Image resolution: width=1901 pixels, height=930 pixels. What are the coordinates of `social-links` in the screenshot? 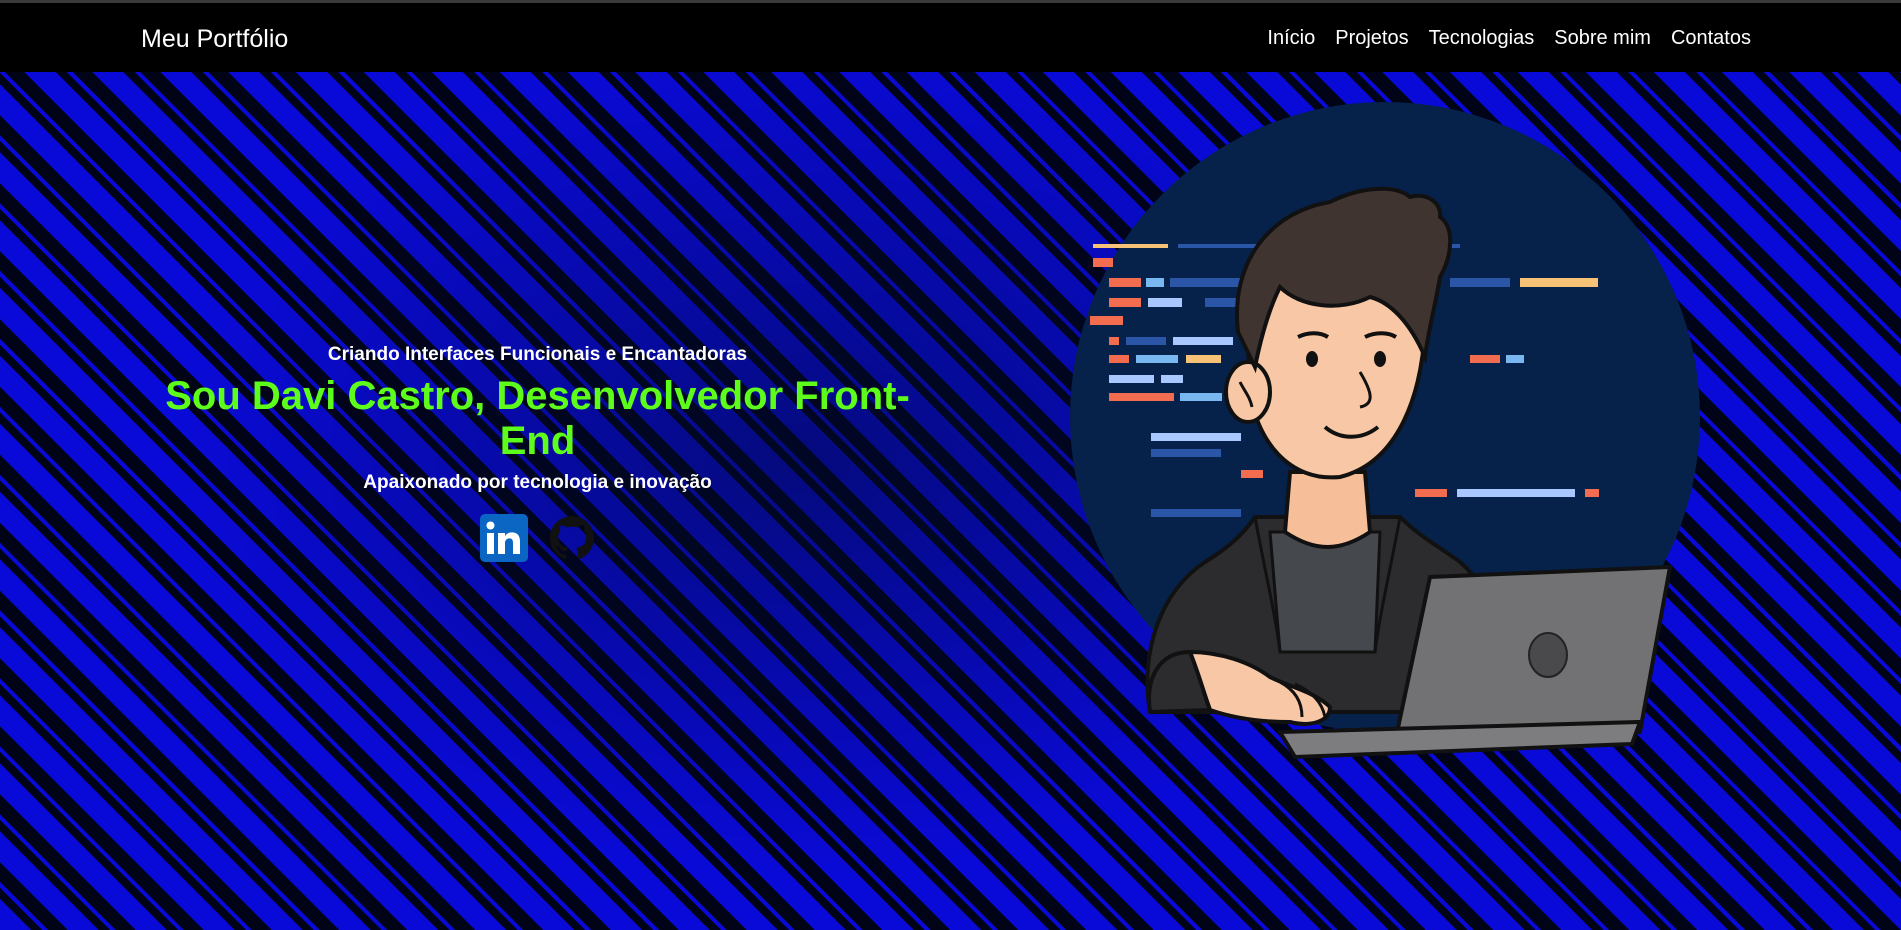 It's located at (537, 538).